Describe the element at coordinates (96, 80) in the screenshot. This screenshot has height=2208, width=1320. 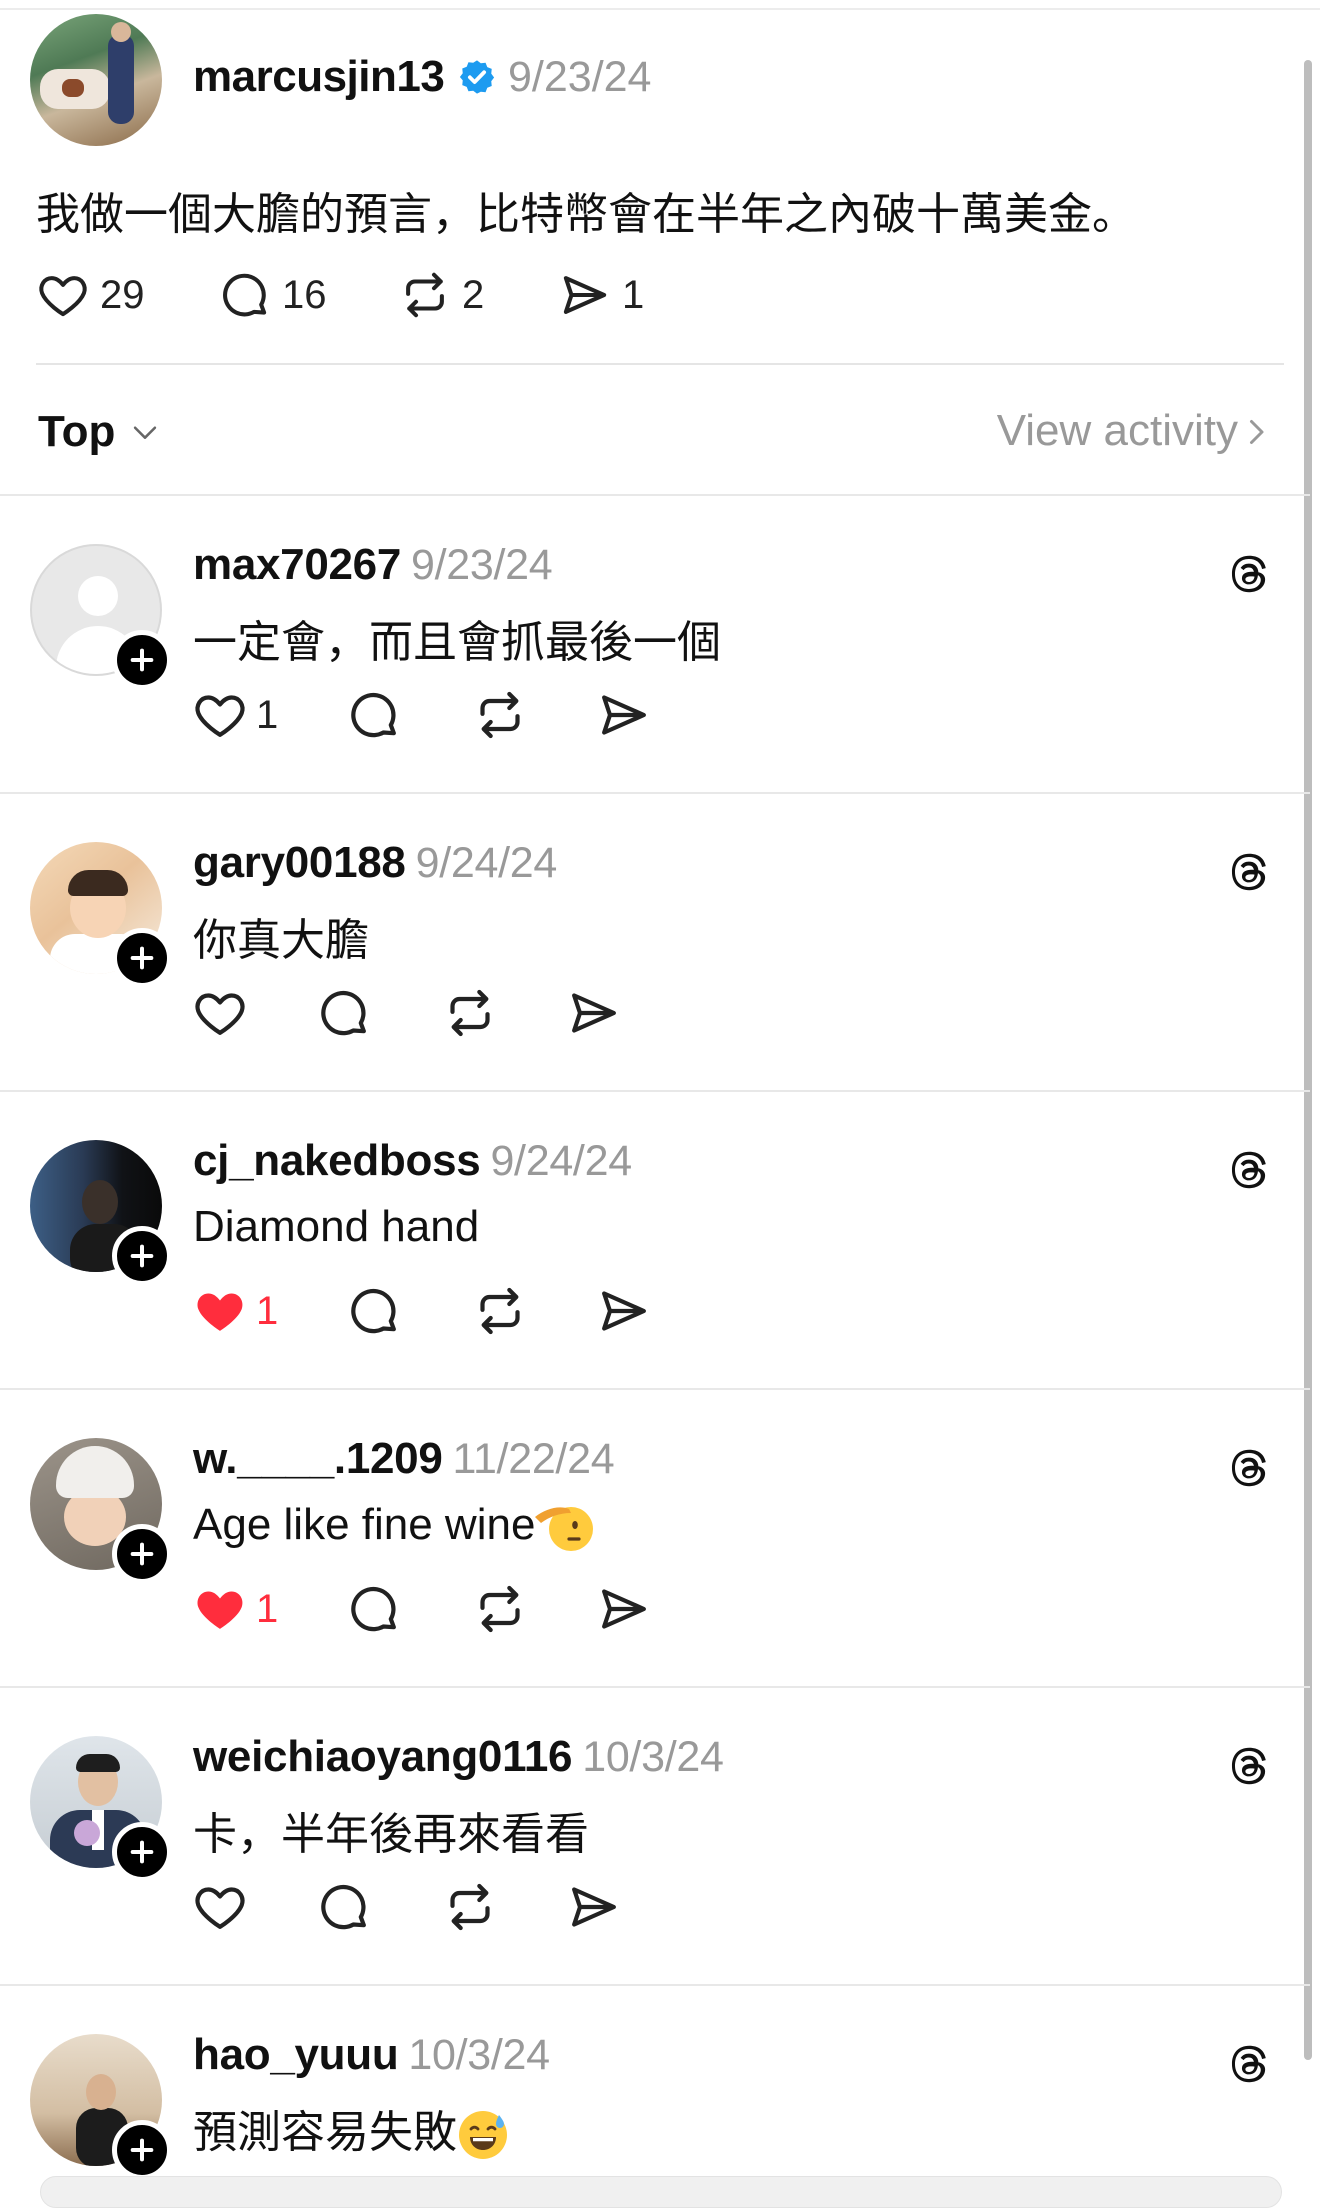
I see `avatar` at that location.